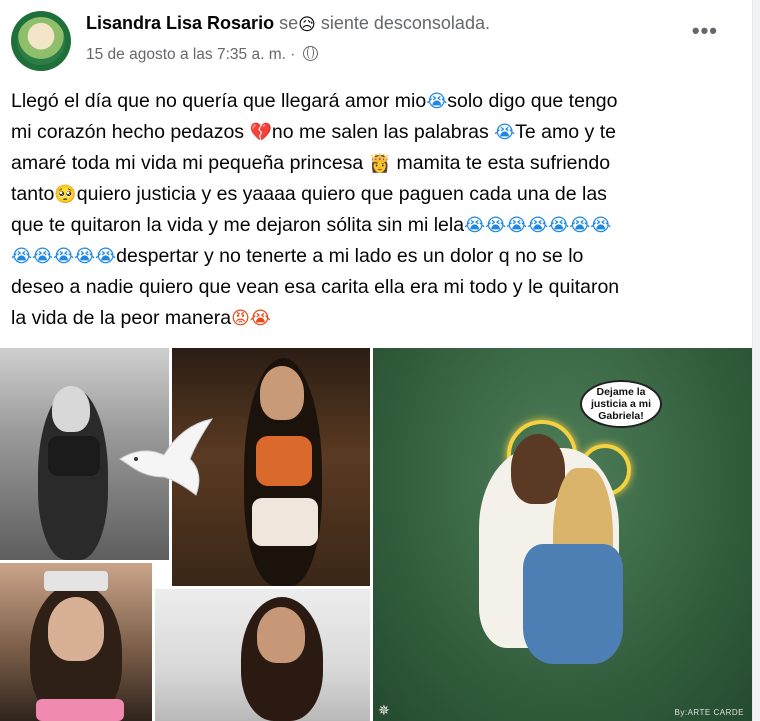 This screenshot has height=721, width=760. Describe the element at coordinates (621, 404) in the screenshot. I see `speech-bubble: Dejame la justicia a mi Gabriela!` at that location.